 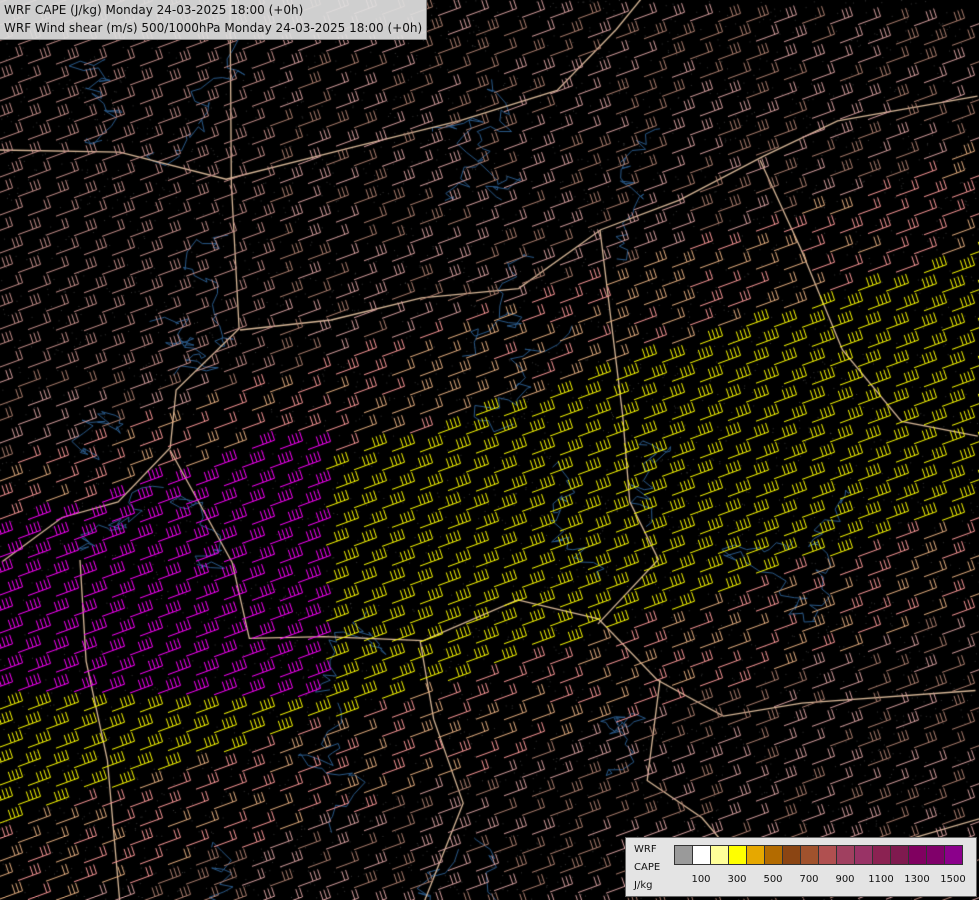 What do you see at coordinates (917, 879) in the screenshot?
I see `legend-tick-label: 1300` at bounding box center [917, 879].